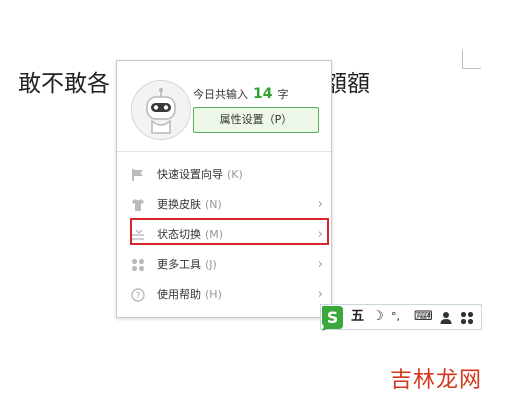 The height and width of the screenshot is (413, 528). Describe the element at coordinates (467, 318) in the screenshot. I see `toolbox-grid-icon` at that location.